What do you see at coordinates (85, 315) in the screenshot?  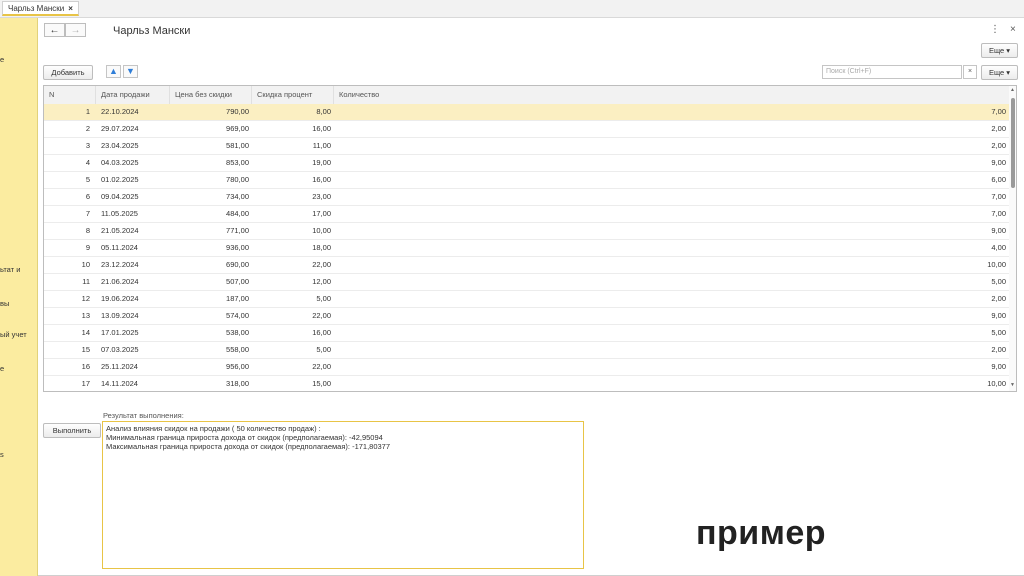 I see `cell-n: 13` at bounding box center [85, 315].